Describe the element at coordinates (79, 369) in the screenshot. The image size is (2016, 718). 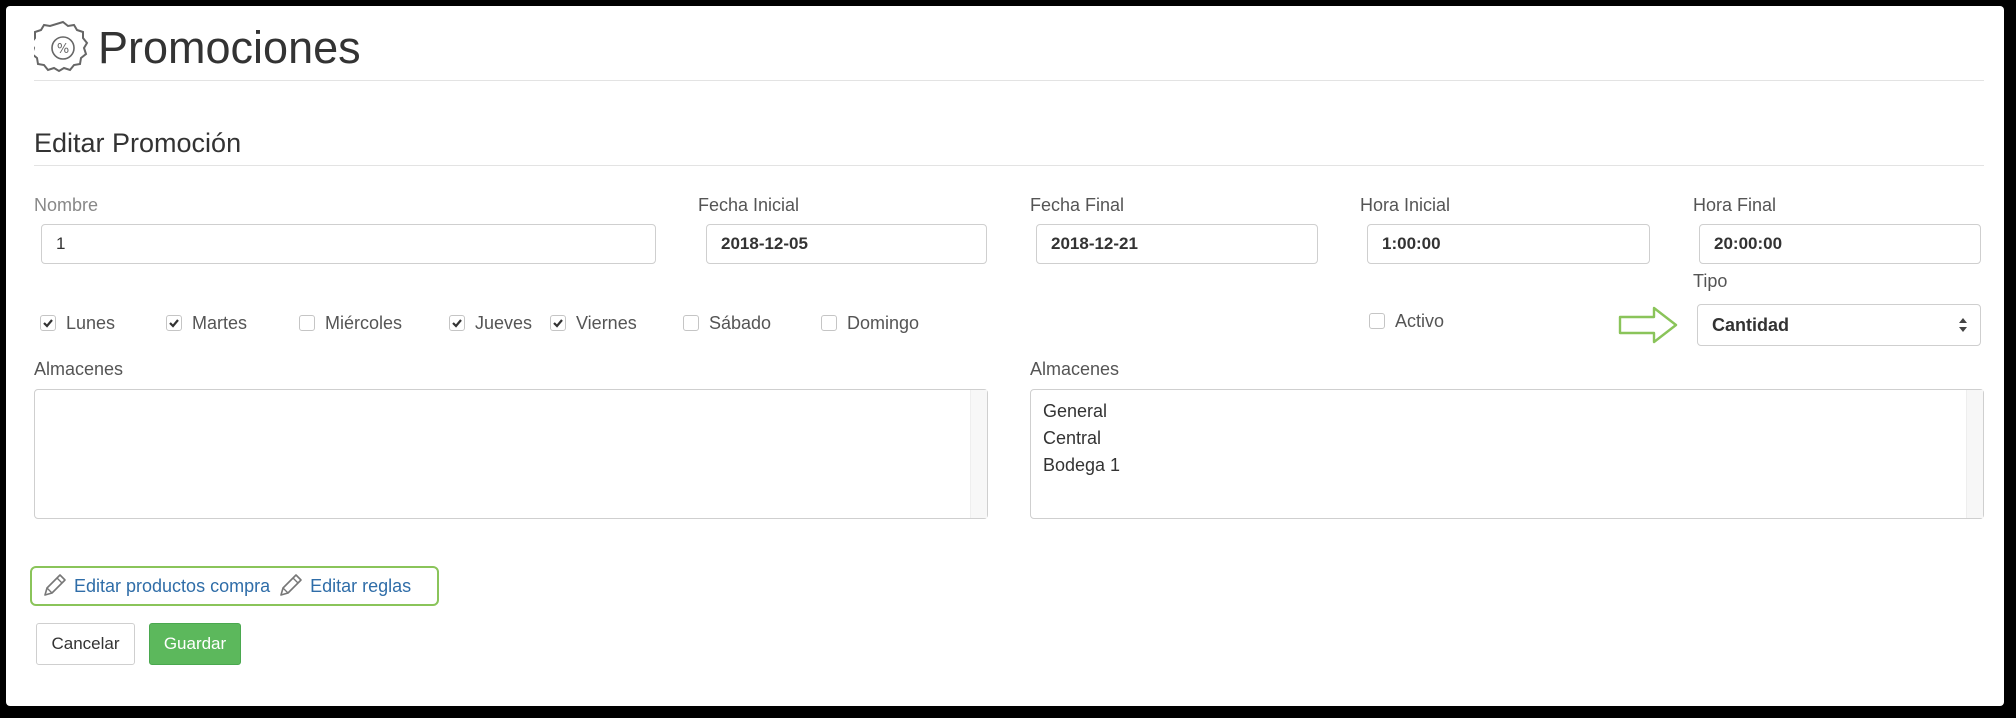
I see `almacenes-left-label: Almacenes` at that location.